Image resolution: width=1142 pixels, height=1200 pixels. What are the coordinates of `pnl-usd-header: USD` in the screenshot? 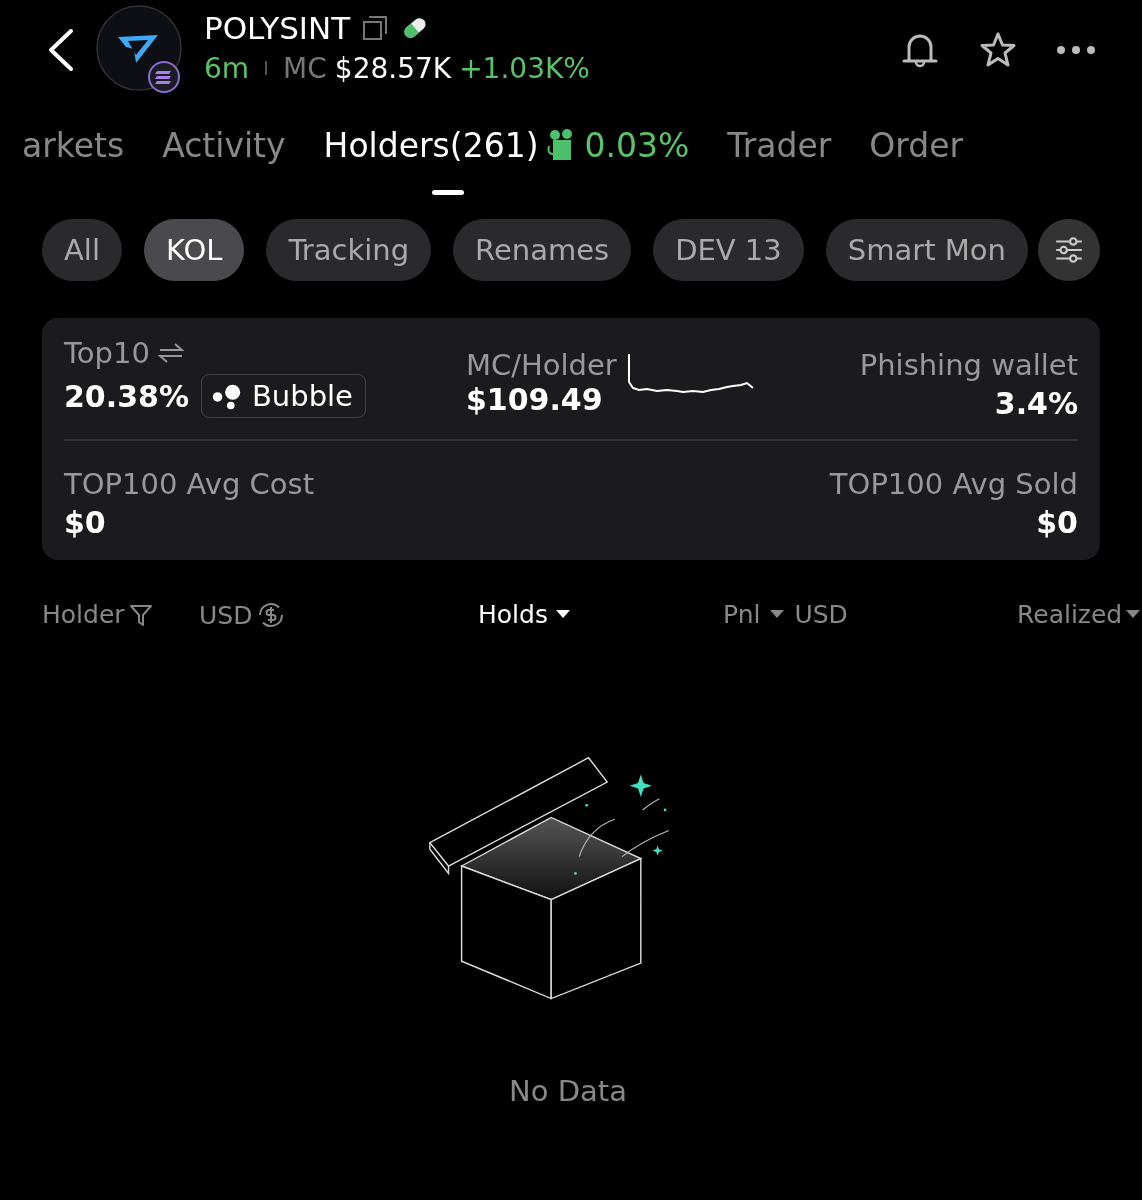 It's located at (821, 614).